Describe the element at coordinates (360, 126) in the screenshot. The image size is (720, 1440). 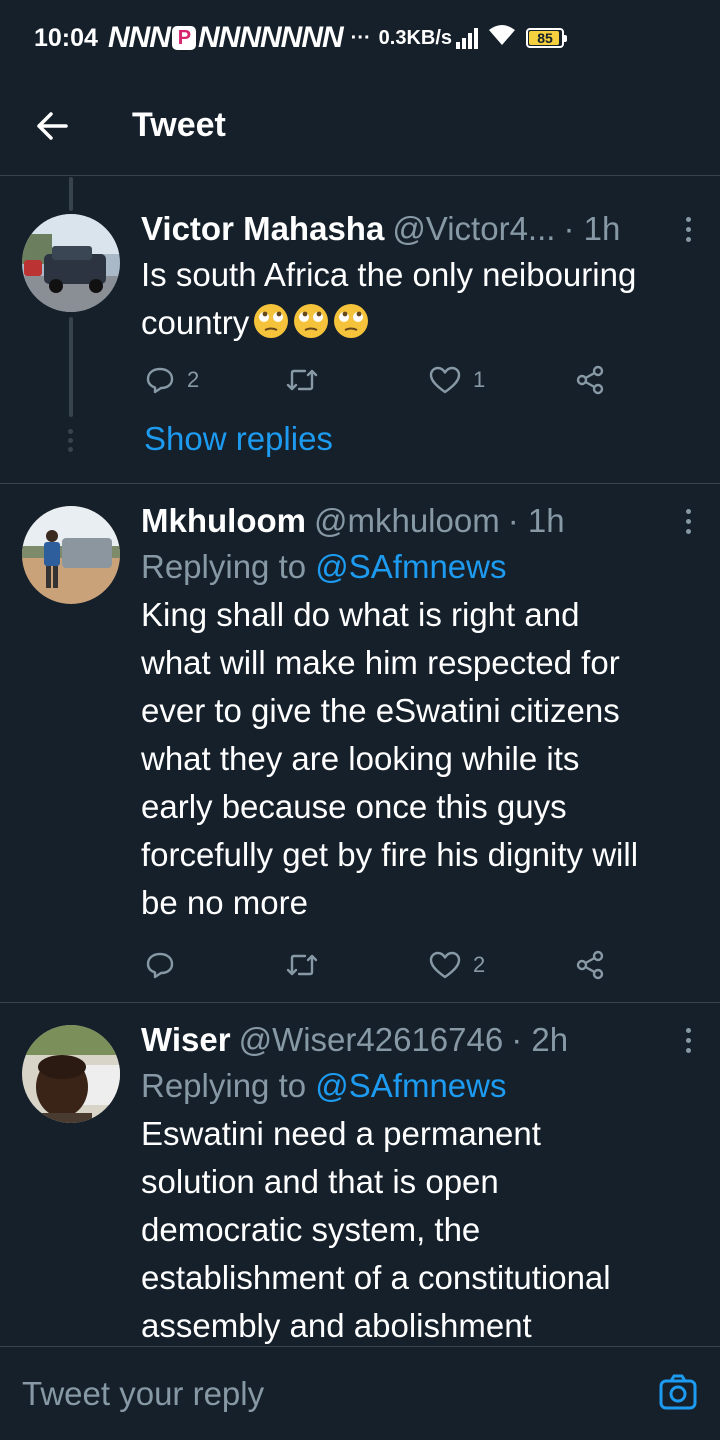
I see `top-app-bar: Tweet` at that location.